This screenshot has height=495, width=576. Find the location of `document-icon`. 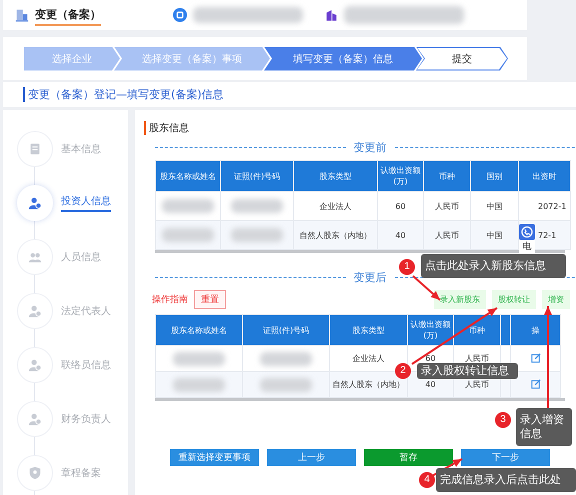

document-icon is located at coordinates (35, 149).